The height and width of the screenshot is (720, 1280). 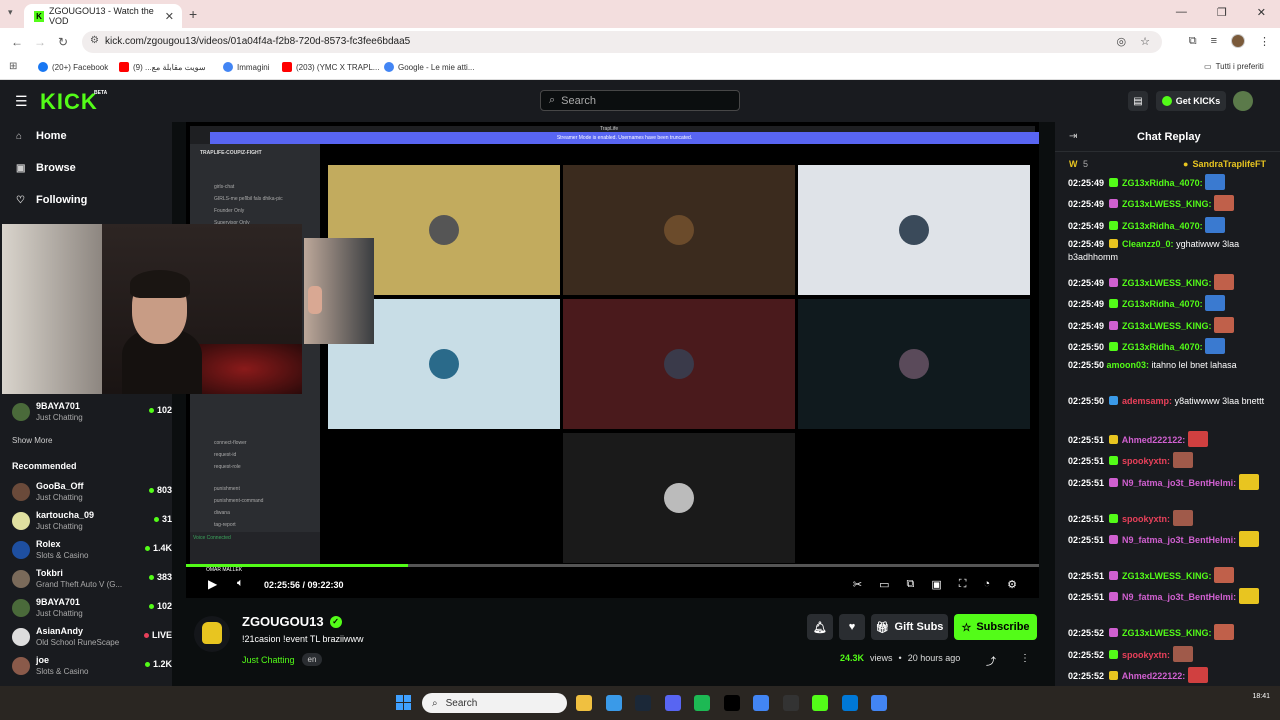 What do you see at coordinates (1261, 12) in the screenshot?
I see `close-window-button: ✕` at bounding box center [1261, 12].